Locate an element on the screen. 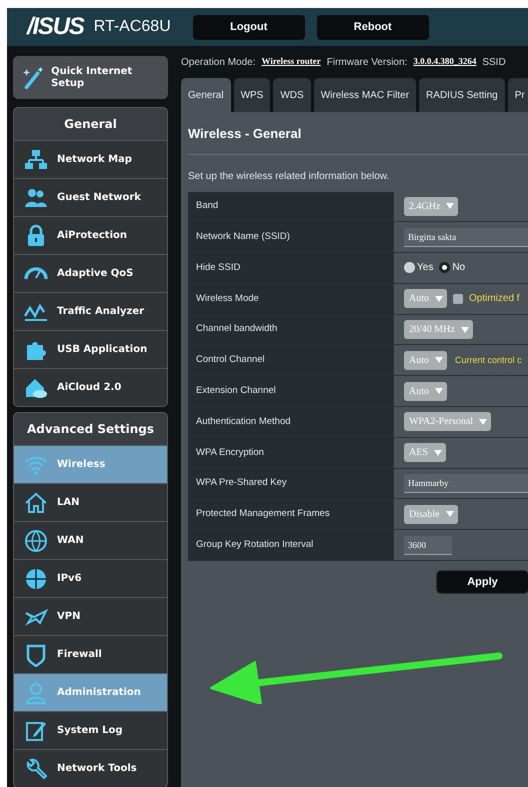 This screenshot has width=528, height=787. sidebar-item: VPN is located at coordinates (90, 616).